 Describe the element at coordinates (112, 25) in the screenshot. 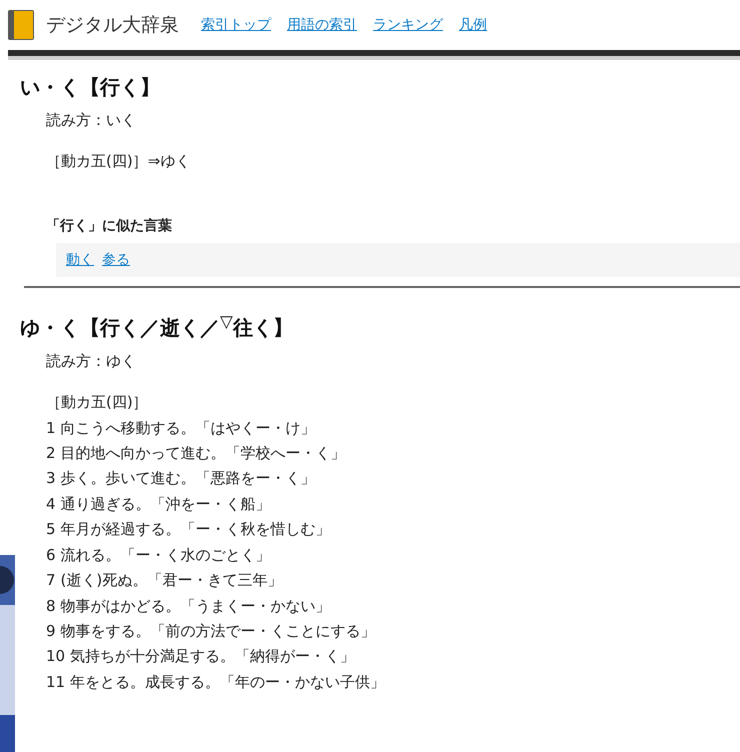

I see `site-title: デジタル大辞泉` at that location.